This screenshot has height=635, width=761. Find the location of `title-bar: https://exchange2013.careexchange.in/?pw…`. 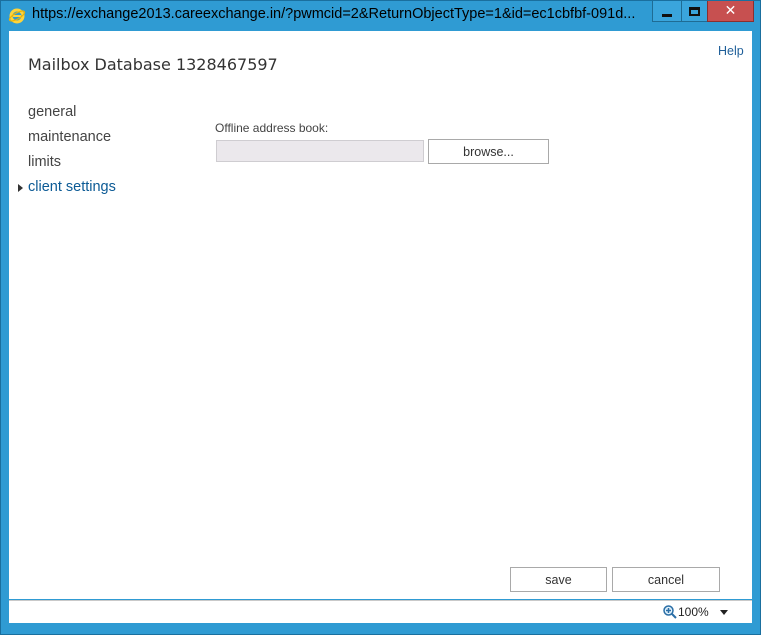

title-bar: https://exchange2013.careexchange.in/?pw… is located at coordinates (380, 15).